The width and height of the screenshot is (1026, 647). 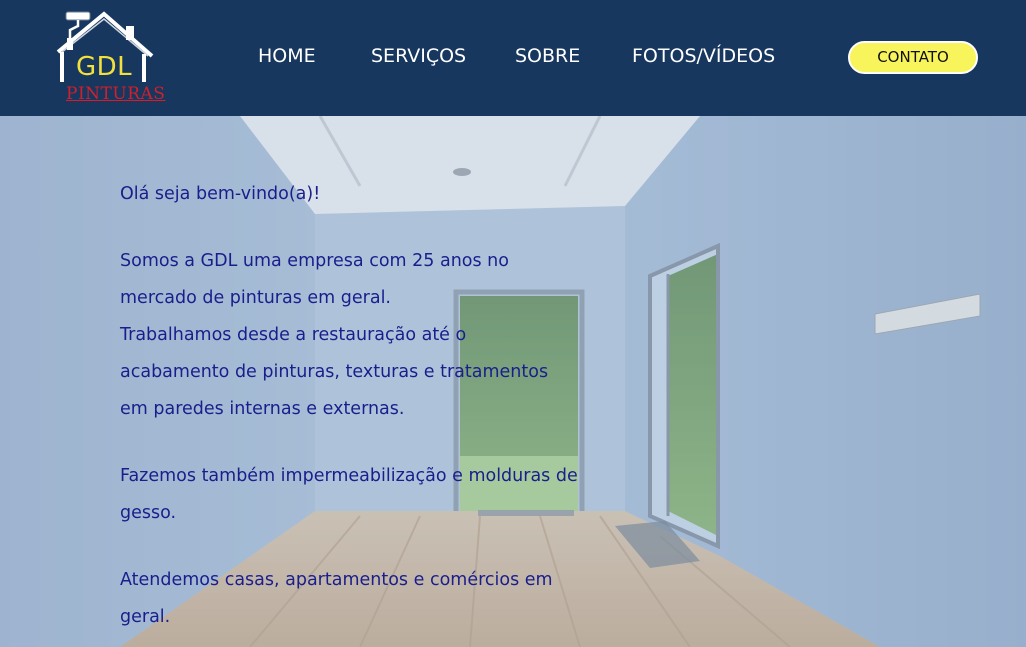 I want to click on logo-subtitle: PINTURAS, so click(x=116, y=94).